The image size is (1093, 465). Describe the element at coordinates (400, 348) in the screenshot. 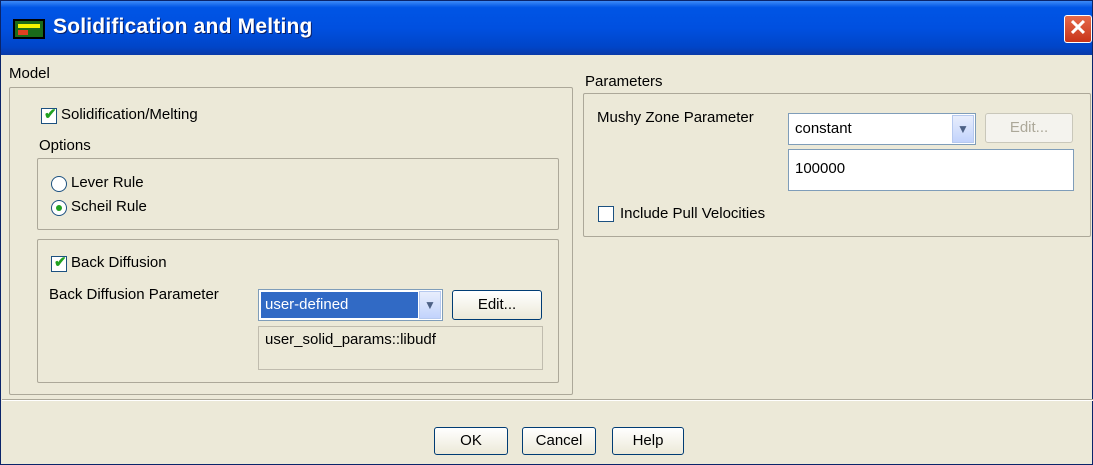

I see `bd-udf-field: user_solid_params::libudf` at that location.